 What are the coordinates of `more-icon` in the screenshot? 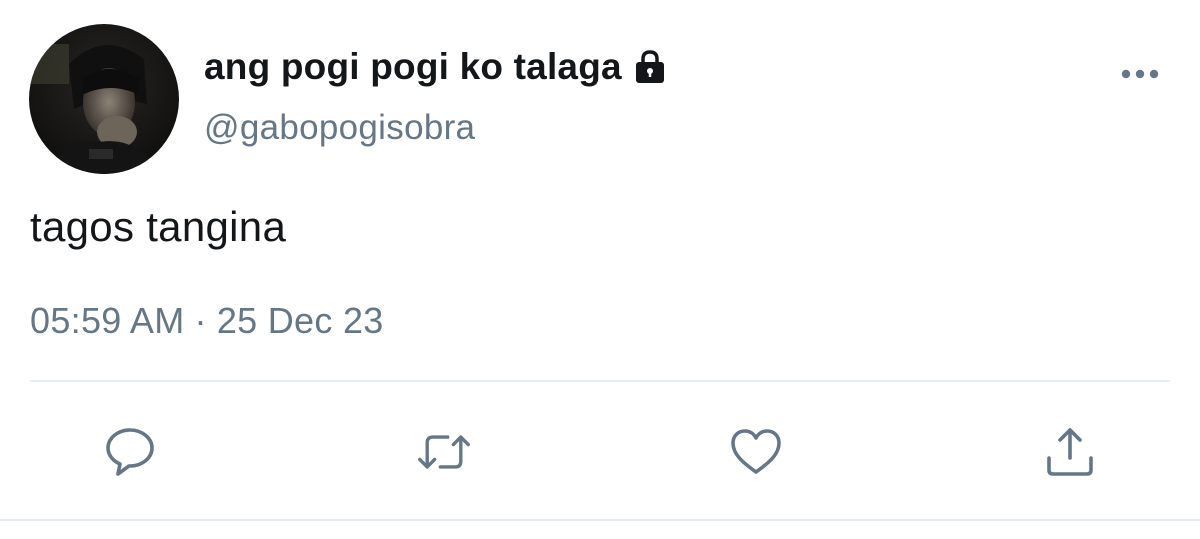 It's located at (1140, 74).